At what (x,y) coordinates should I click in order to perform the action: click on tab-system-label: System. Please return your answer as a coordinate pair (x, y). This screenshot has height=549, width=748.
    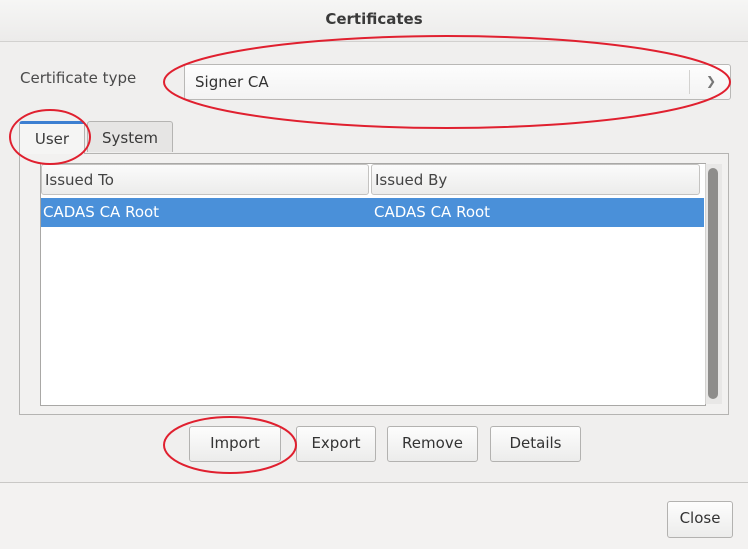
    Looking at the image, I should click on (130, 138).